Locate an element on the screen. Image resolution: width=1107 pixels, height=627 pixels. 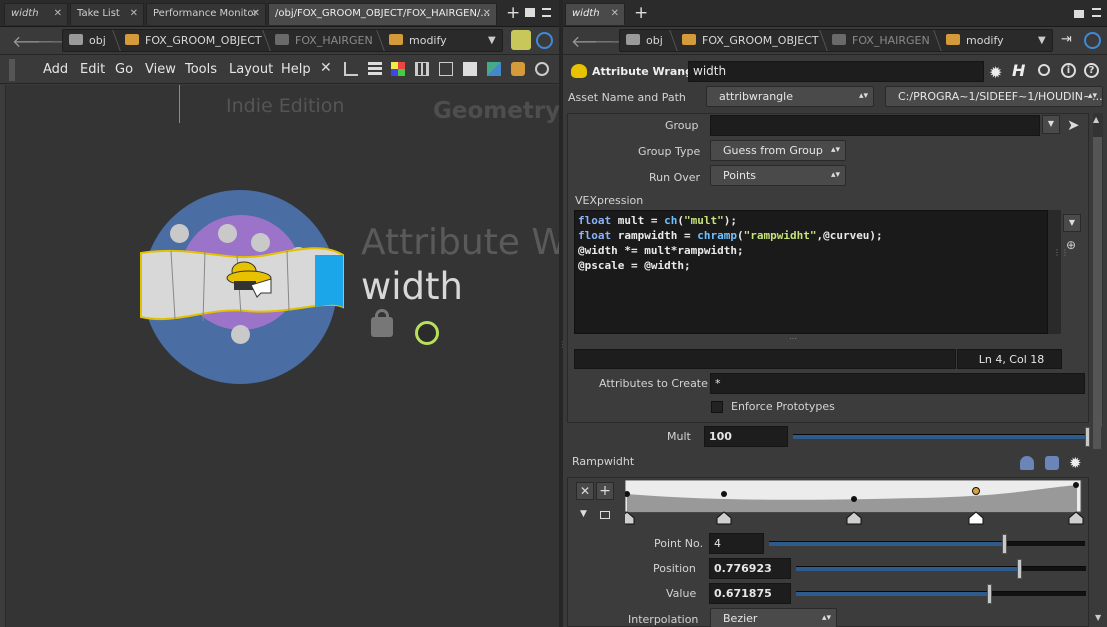
position-field: 0.776923 is located at coordinates (750, 568).